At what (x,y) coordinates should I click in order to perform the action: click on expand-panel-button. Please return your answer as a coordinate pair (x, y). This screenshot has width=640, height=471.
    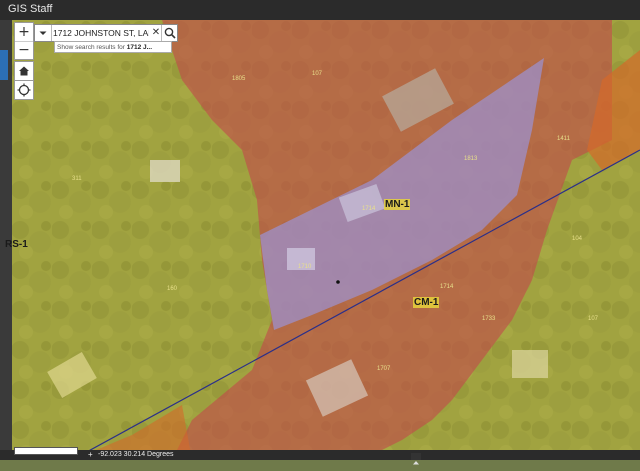
    Looking at the image, I should click on (416, 459).